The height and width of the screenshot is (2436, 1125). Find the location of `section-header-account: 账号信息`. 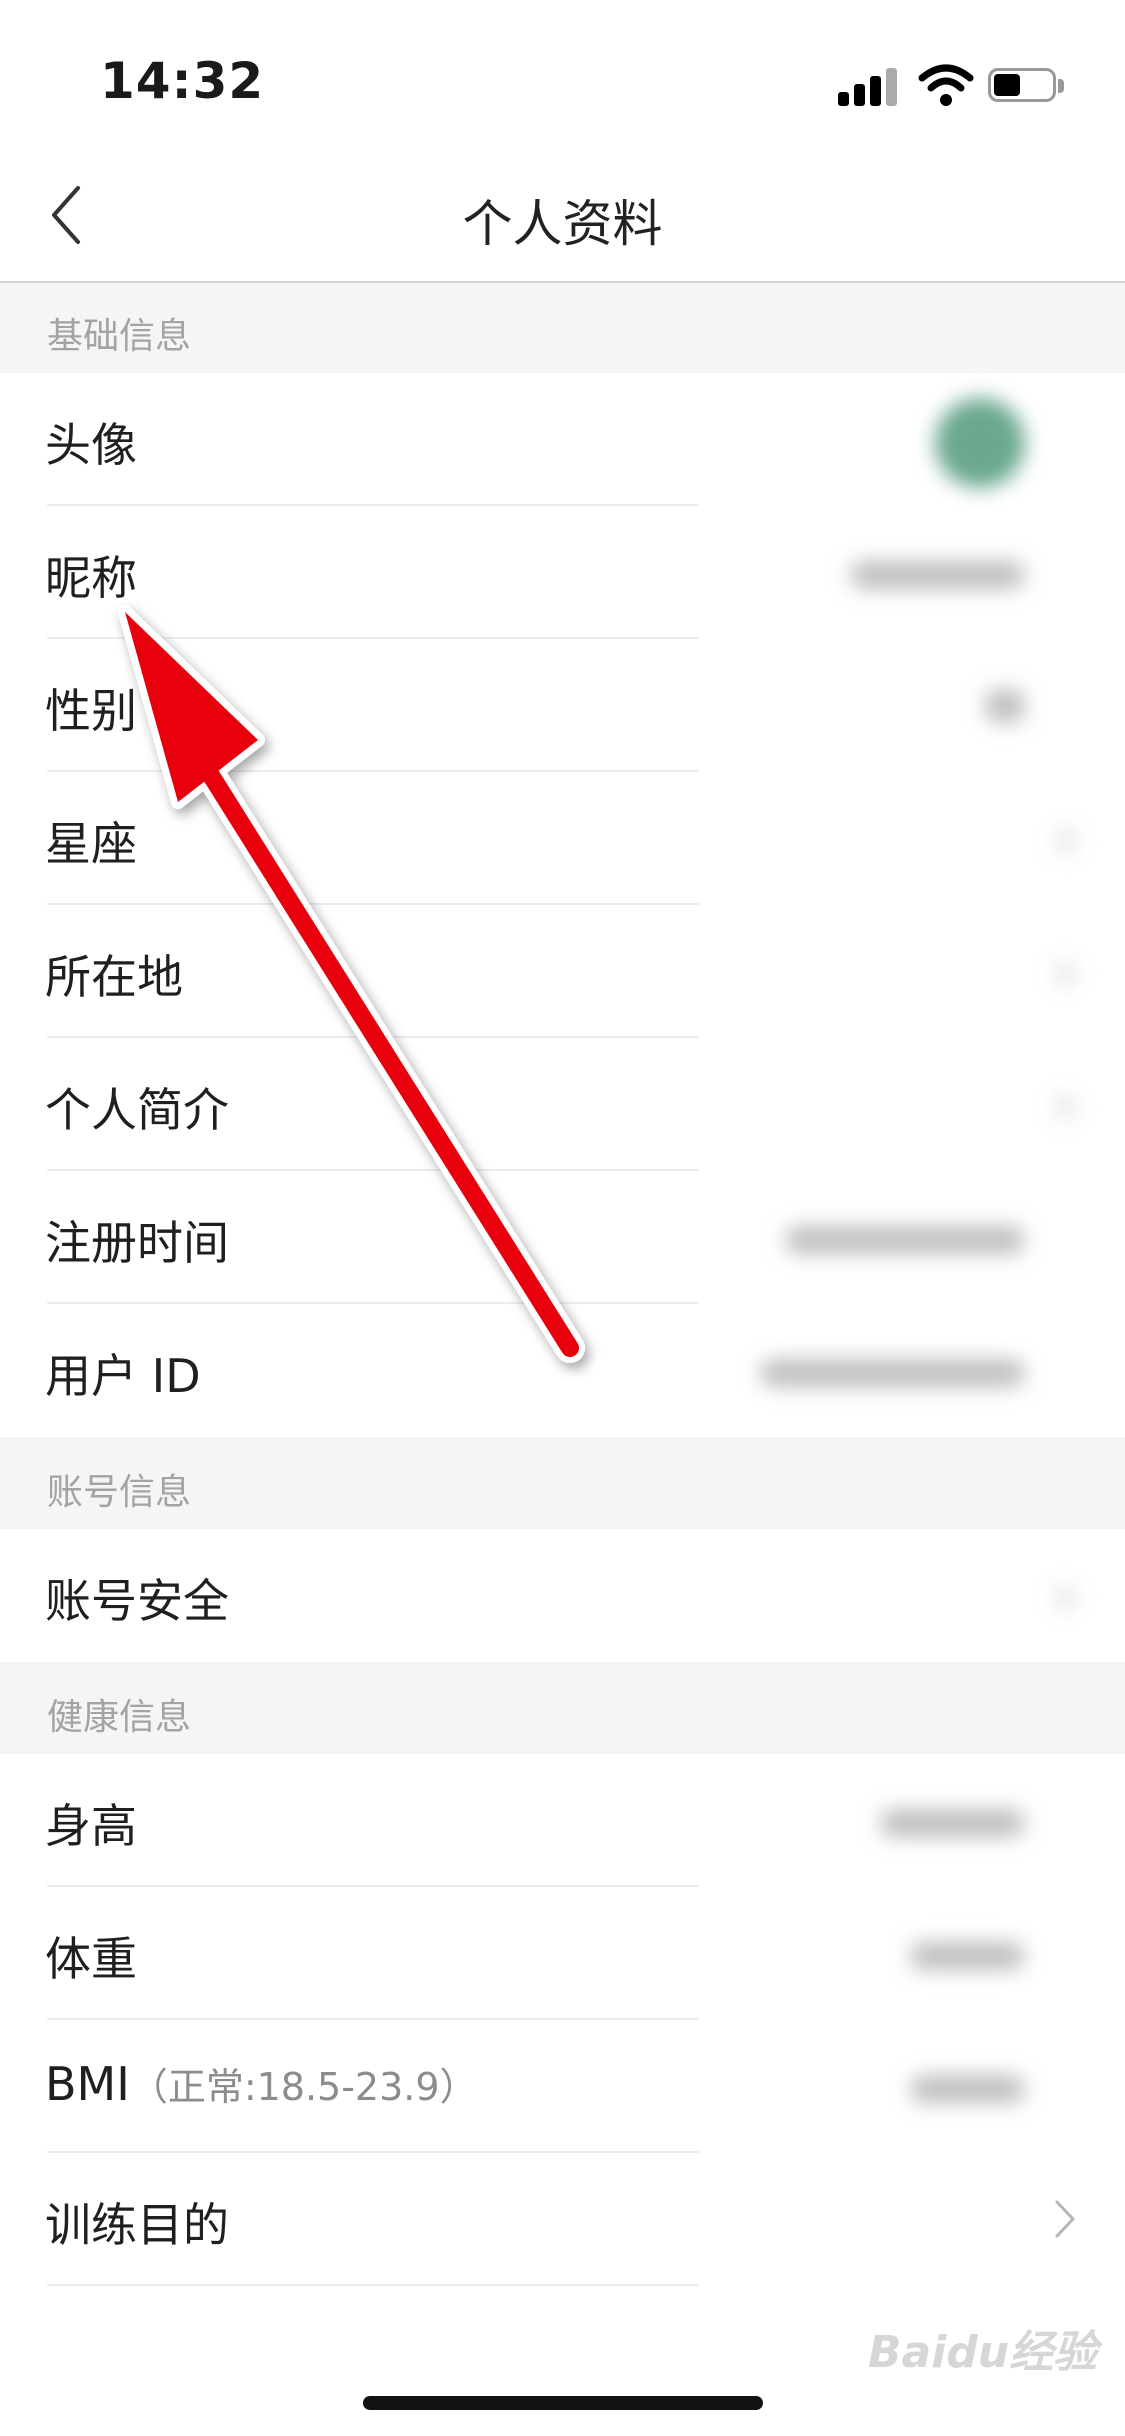

section-header-account: 账号信息 is located at coordinates (562, 1483).